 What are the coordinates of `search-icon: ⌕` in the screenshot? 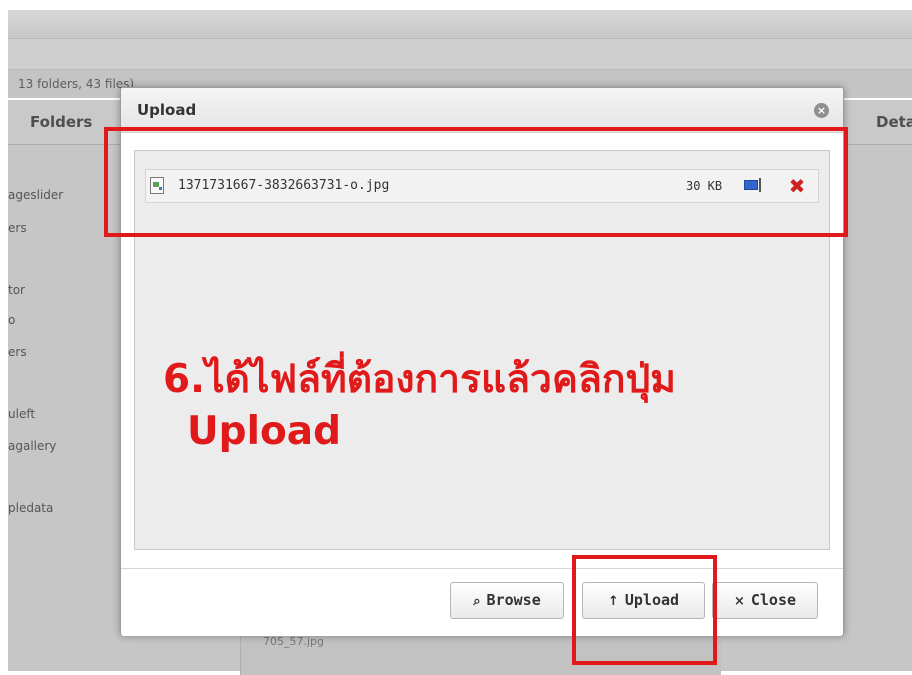 It's located at (477, 601).